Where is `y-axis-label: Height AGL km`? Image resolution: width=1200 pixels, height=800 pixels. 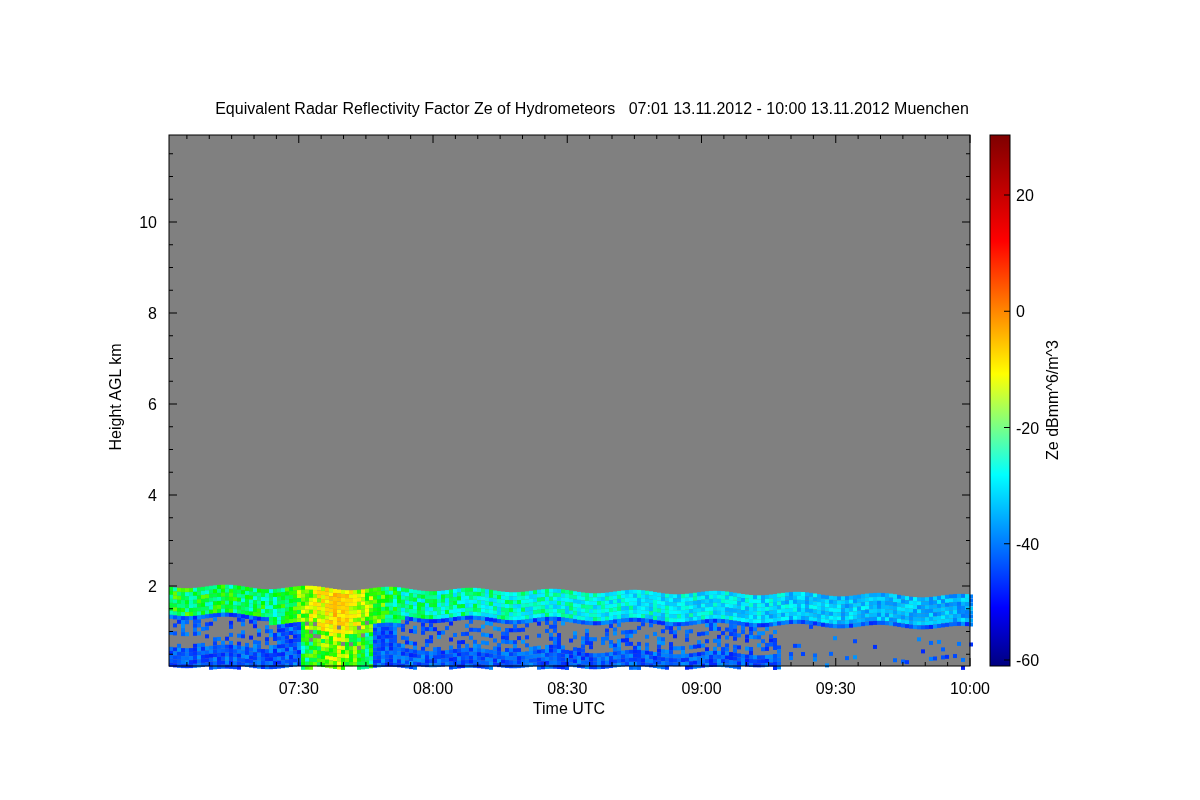 y-axis-label: Height AGL km is located at coordinates (115, 397).